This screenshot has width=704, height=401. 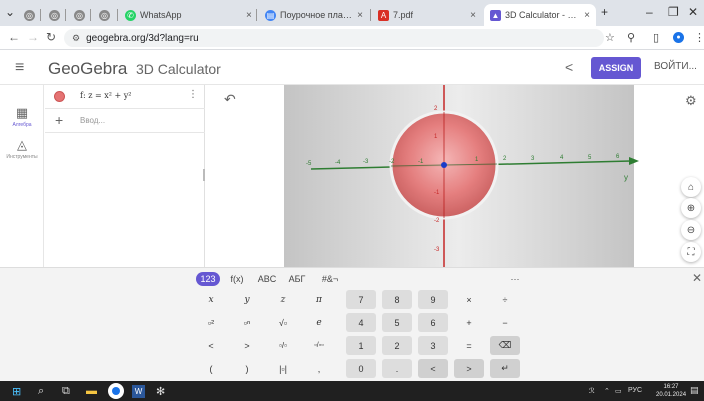 What do you see at coordinates (14, 37) in the screenshot?
I see `back-icon: ←` at bounding box center [14, 37].